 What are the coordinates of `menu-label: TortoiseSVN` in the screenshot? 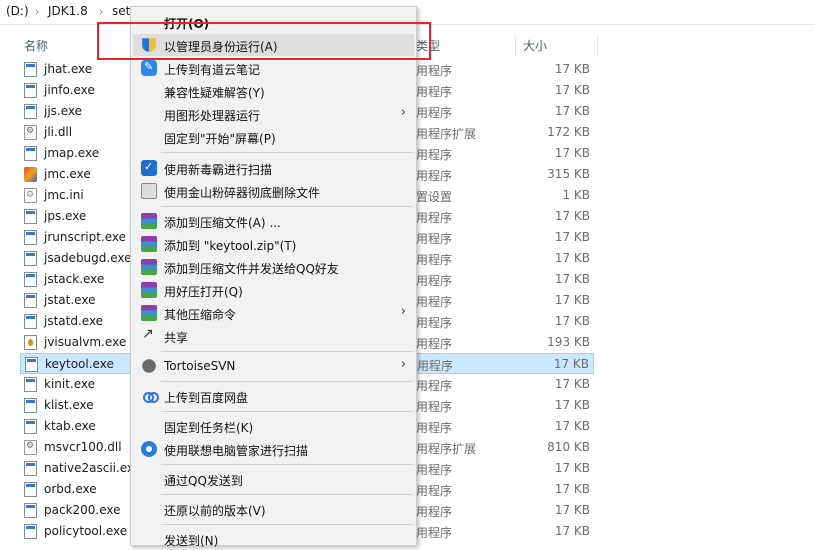 It's located at (200, 366).